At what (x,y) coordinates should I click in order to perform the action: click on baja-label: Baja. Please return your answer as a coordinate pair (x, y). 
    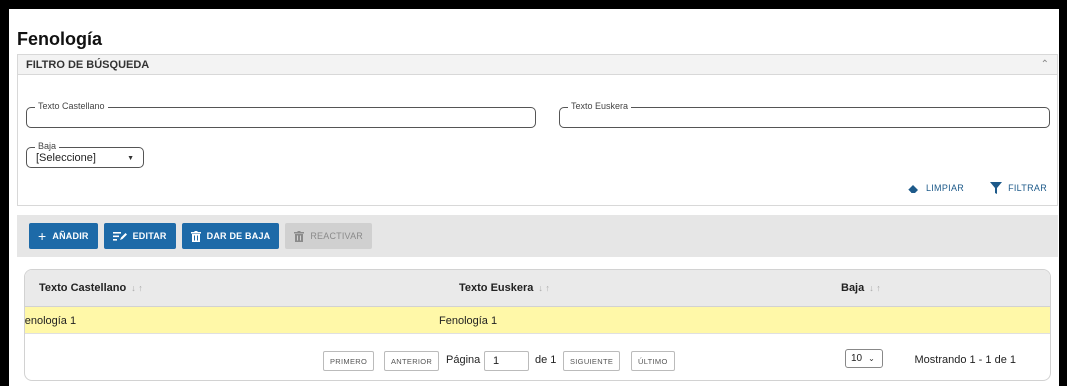
    Looking at the image, I should click on (47, 146).